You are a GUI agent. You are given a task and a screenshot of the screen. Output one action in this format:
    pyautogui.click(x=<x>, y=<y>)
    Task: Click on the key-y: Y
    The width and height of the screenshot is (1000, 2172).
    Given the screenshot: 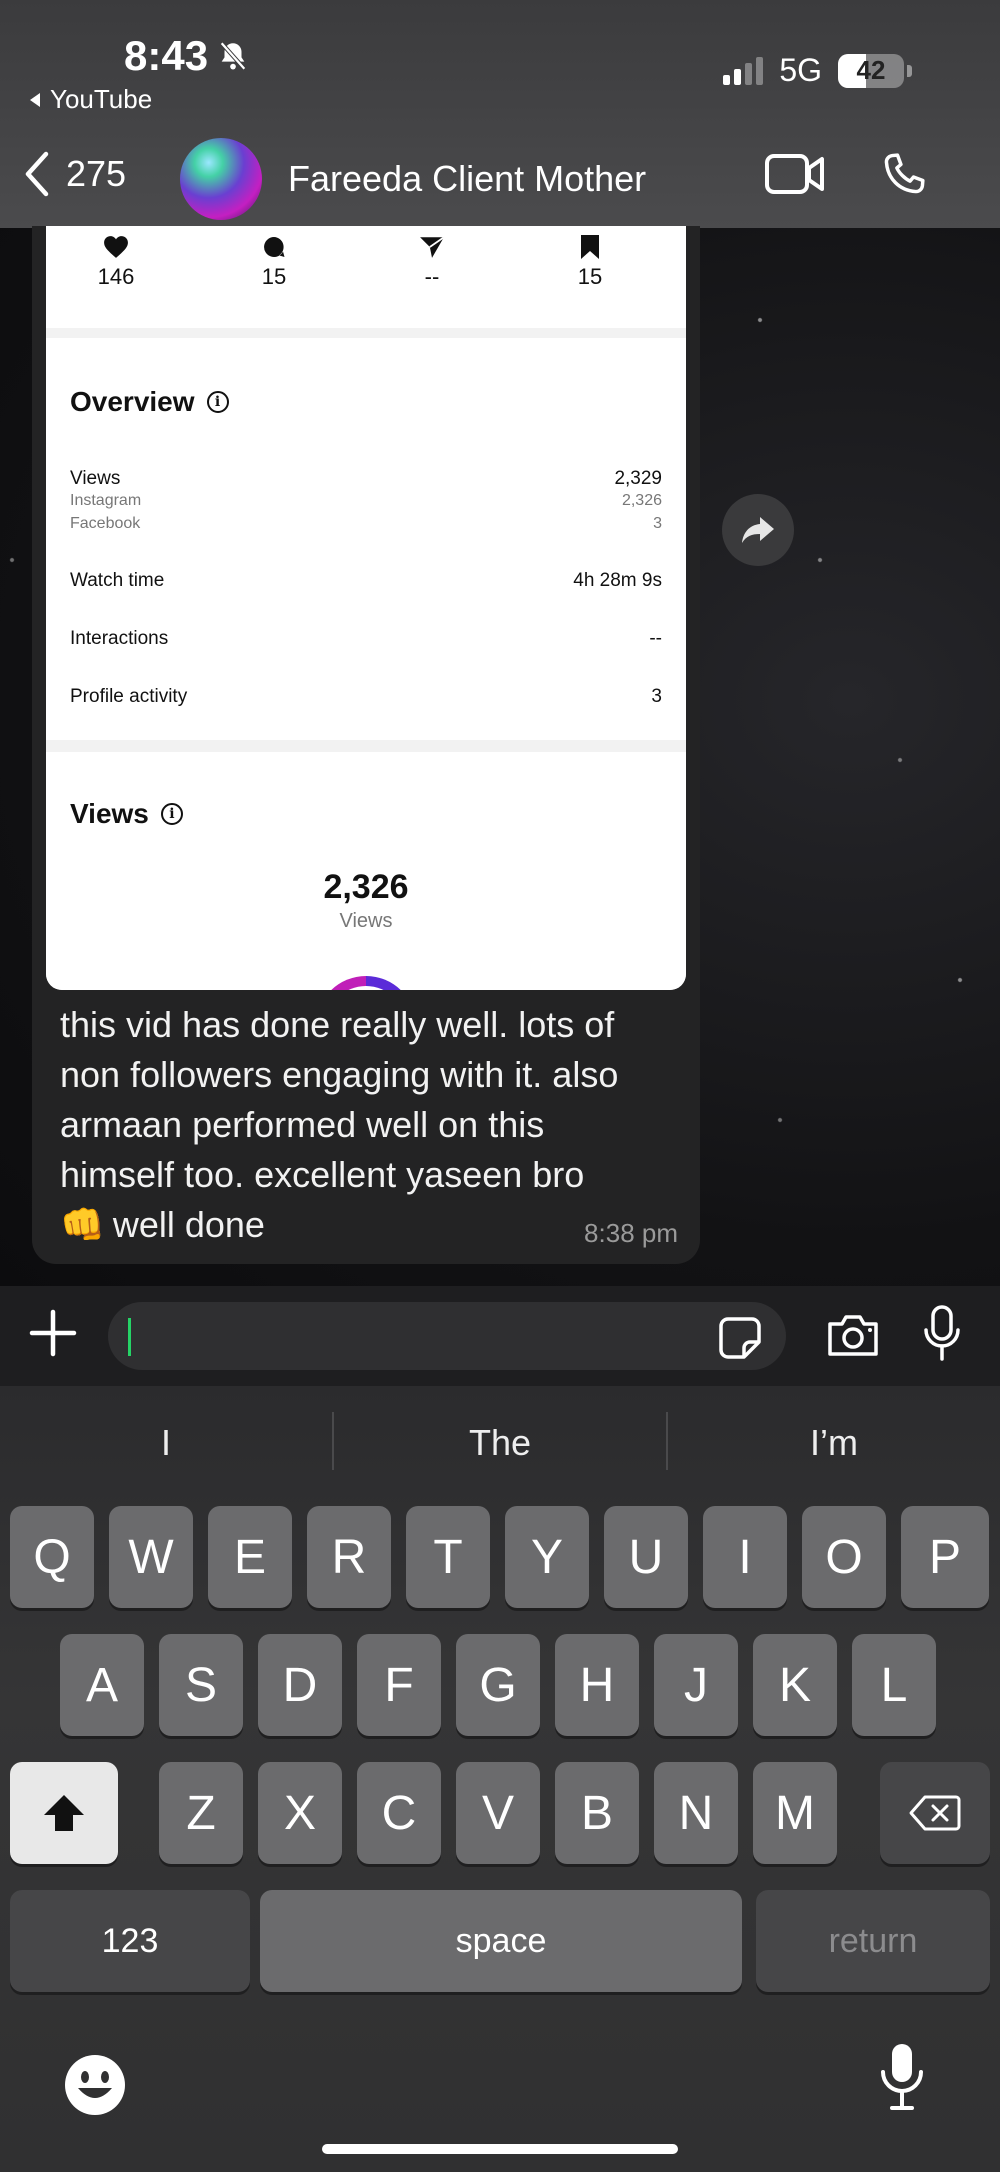 What is the action you would take?
    pyautogui.click(x=547, y=1557)
    